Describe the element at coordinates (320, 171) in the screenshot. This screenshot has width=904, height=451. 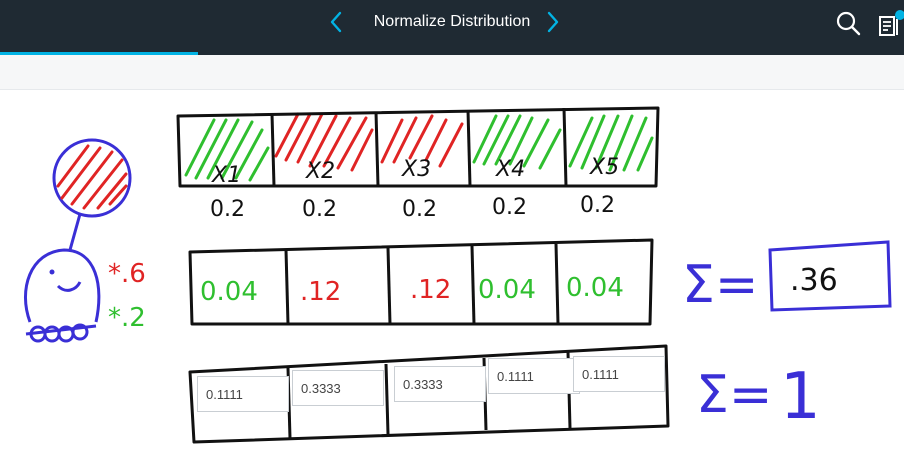
I see `cell-label: X2` at that location.